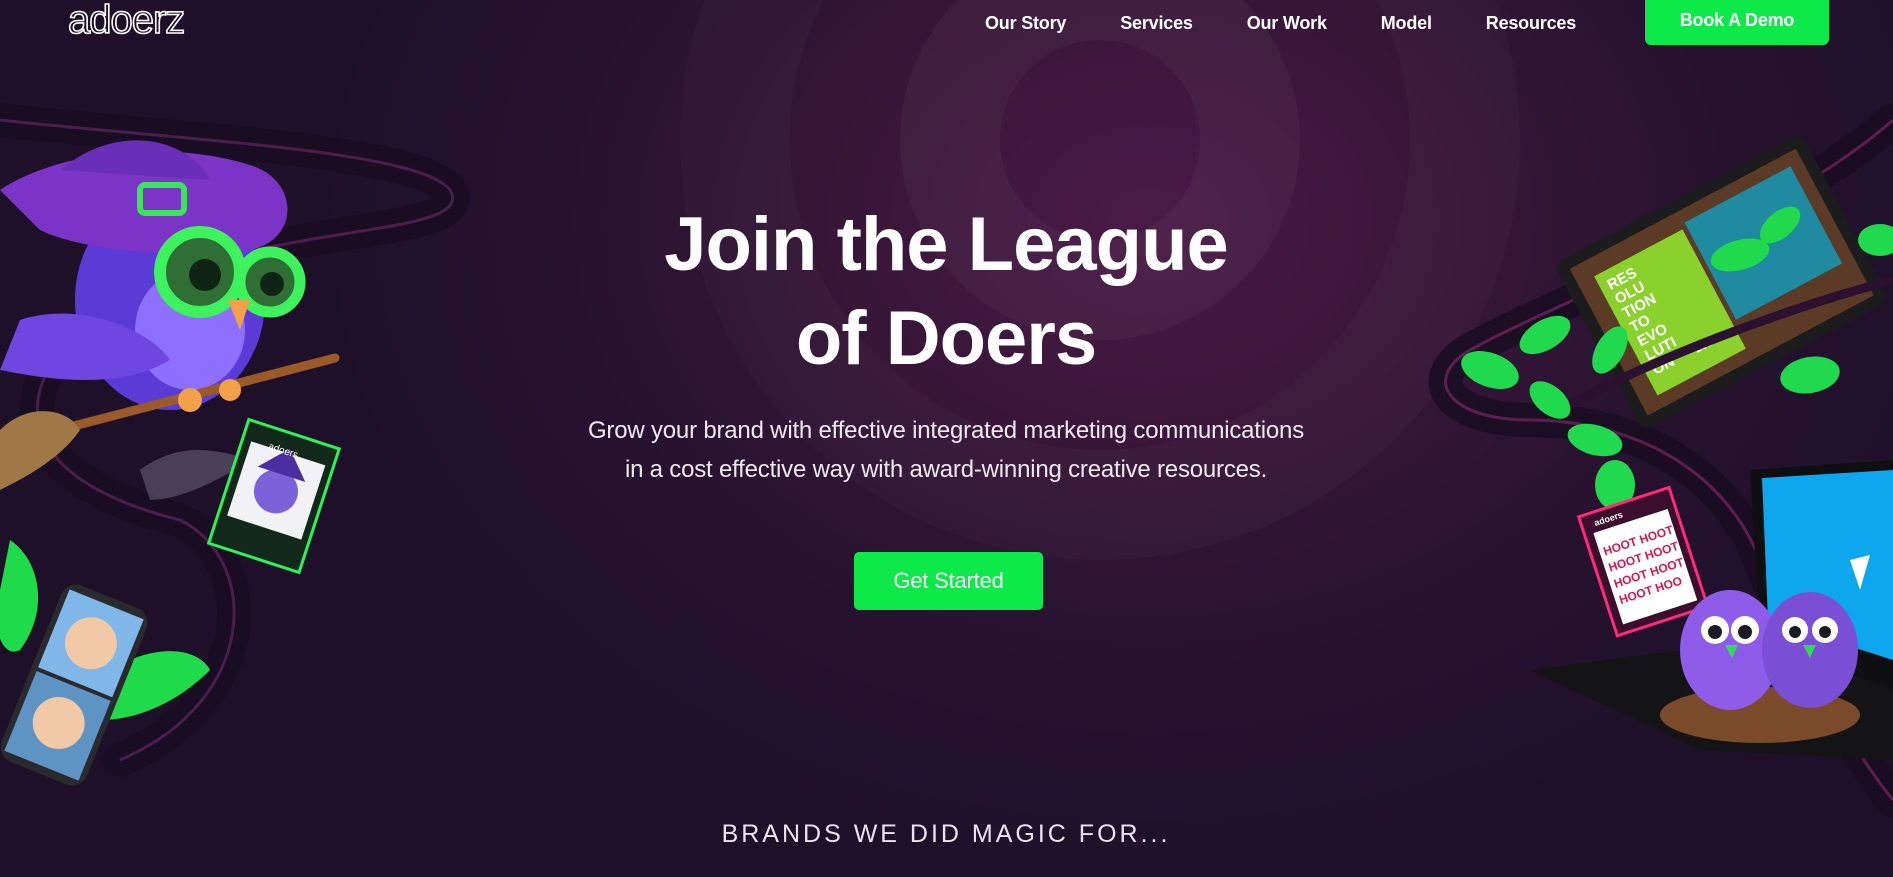 The image size is (1893, 877). I want to click on nav-services: Services, so click(1156, 23).